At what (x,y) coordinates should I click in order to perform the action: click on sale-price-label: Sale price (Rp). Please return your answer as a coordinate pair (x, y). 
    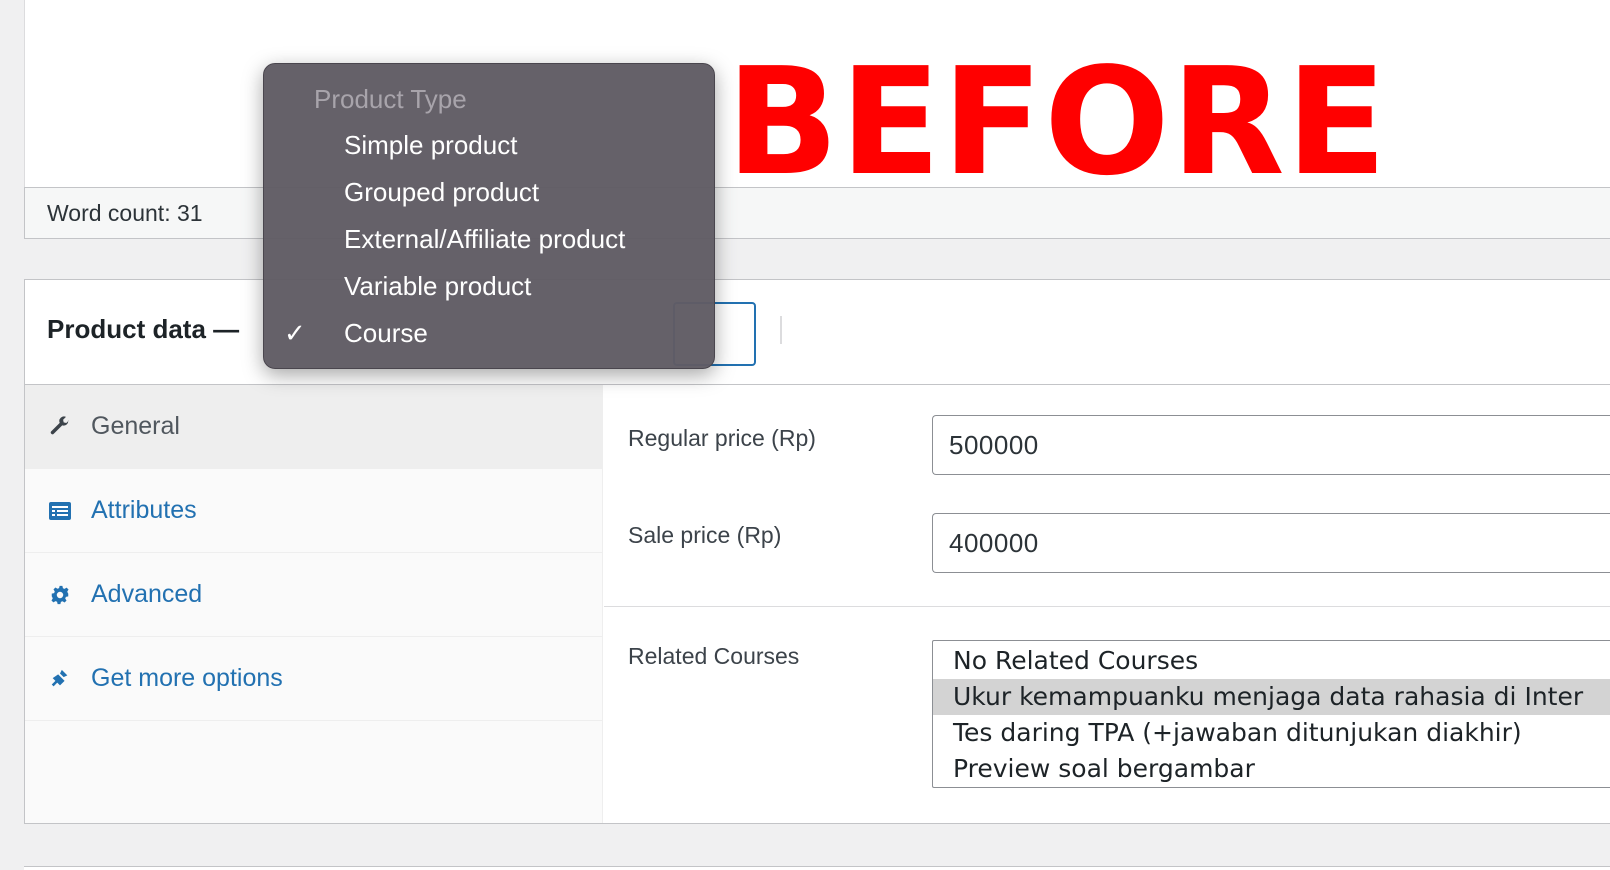
    Looking at the image, I should click on (705, 535).